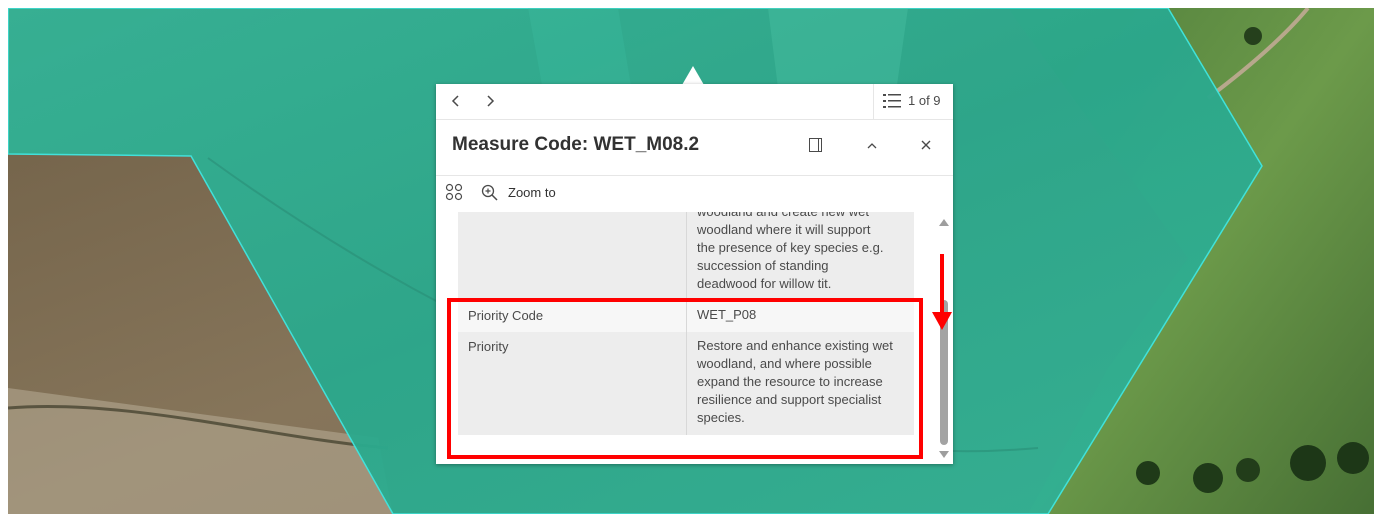  I want to click on feature-list-icon, so click(892, 101).